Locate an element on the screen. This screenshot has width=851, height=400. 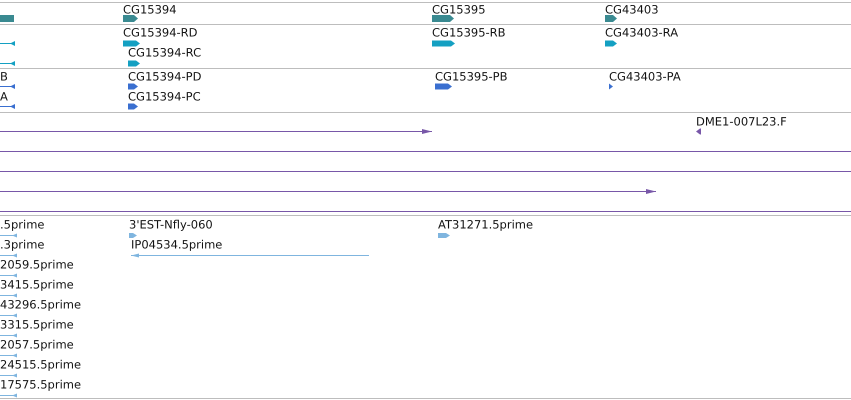
feature-label: CG15394-RD is located at coordinates (160, 33).